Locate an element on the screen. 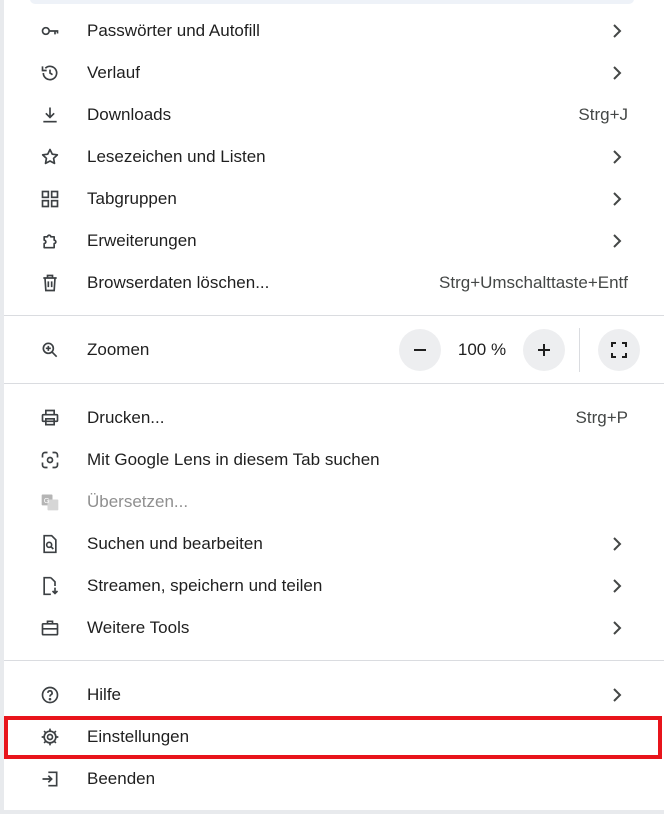 Image resolution: width=664 pixels, height=814 pixels. menu-item-google-lens: Mit Google Lens in diesem Tab suchen is located at coordinates (334, 460).